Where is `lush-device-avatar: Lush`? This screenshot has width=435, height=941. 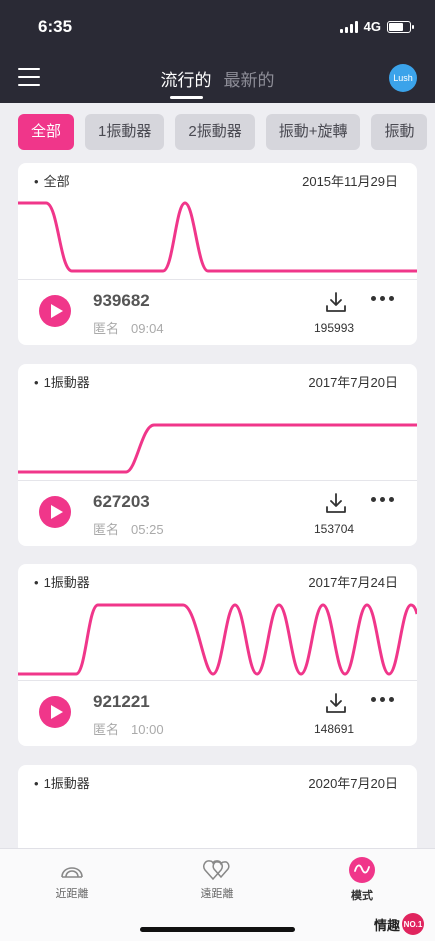
lush-device-avatar: Lush is located at coordinates (403, 78).